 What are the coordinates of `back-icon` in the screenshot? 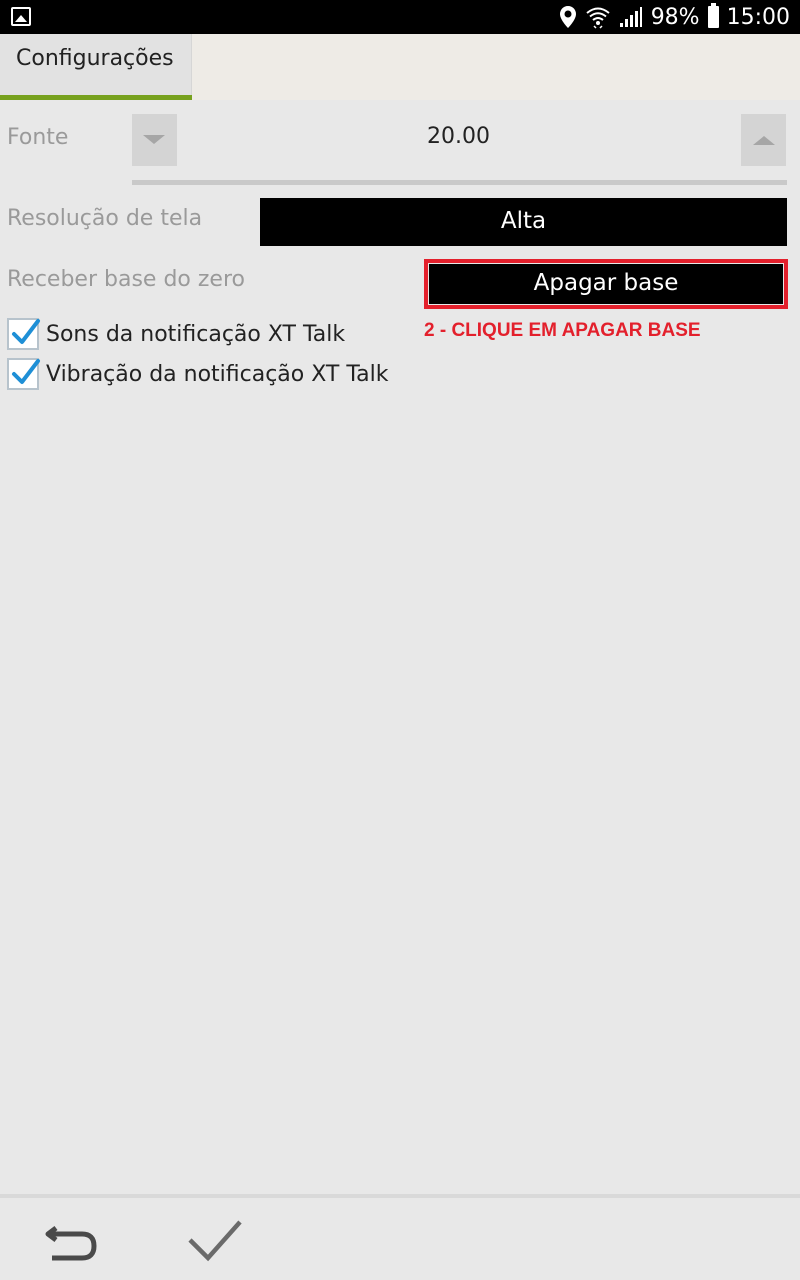 It's located at (71, 1243).